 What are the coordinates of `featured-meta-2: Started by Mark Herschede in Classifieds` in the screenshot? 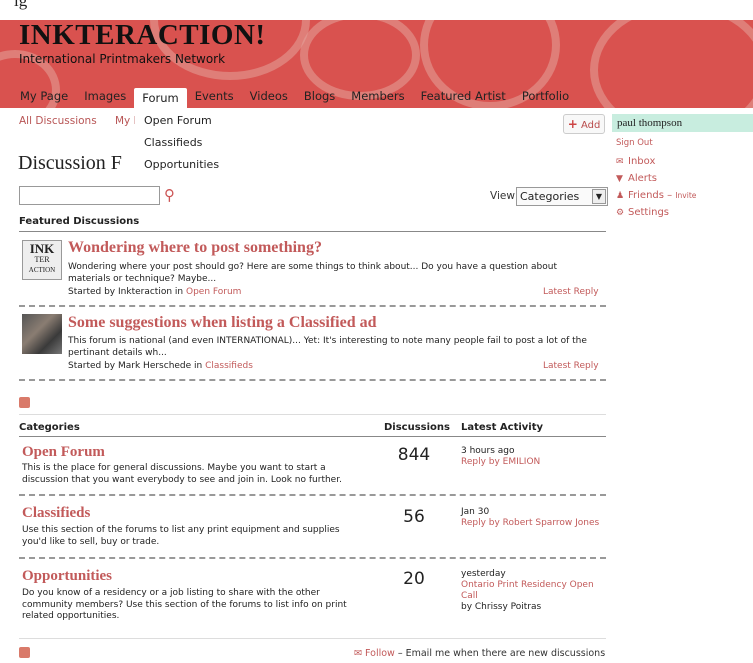 It's located at (160, 366).